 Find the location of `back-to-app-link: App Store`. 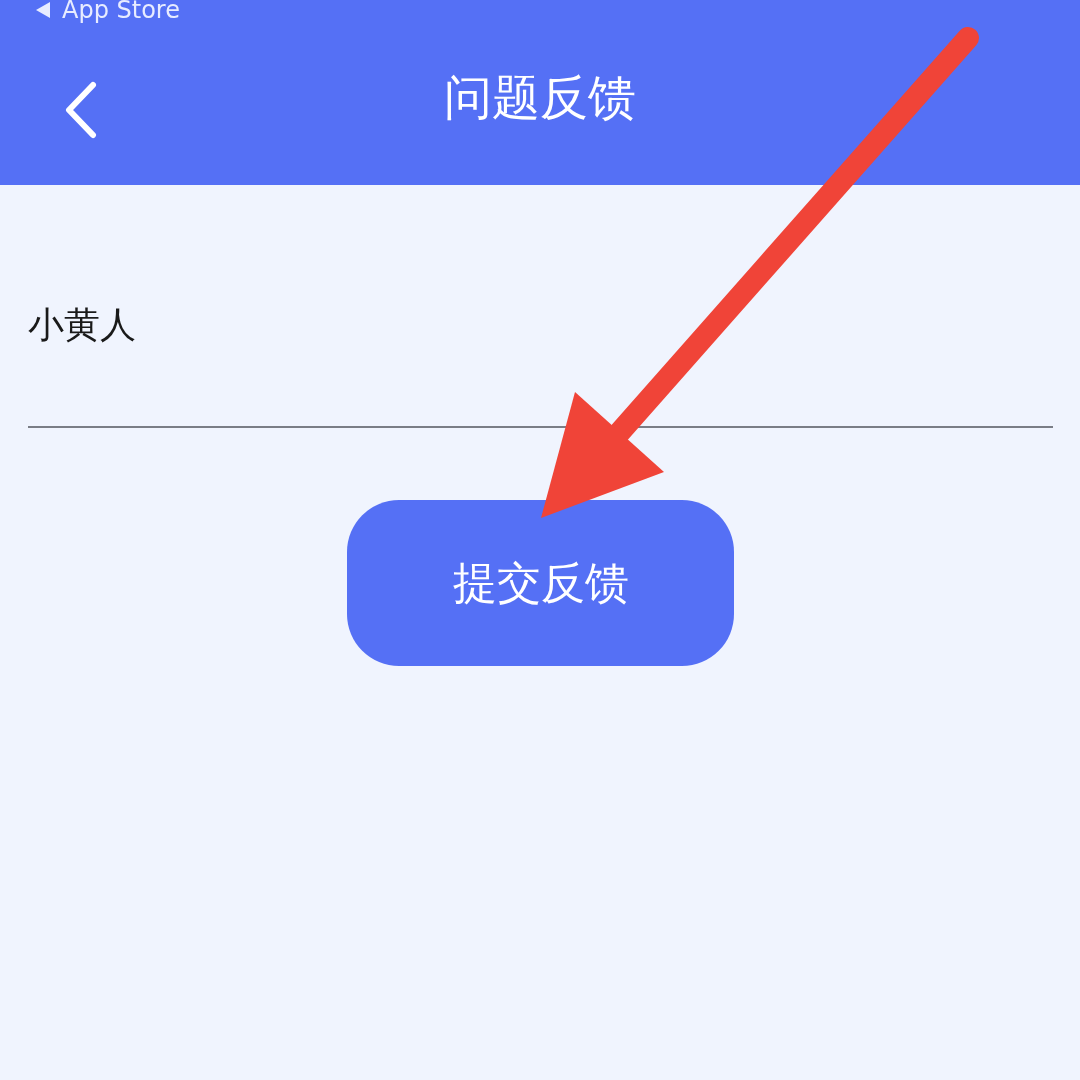

back-to-app-link: App Store is located at coordinates (121, 12).